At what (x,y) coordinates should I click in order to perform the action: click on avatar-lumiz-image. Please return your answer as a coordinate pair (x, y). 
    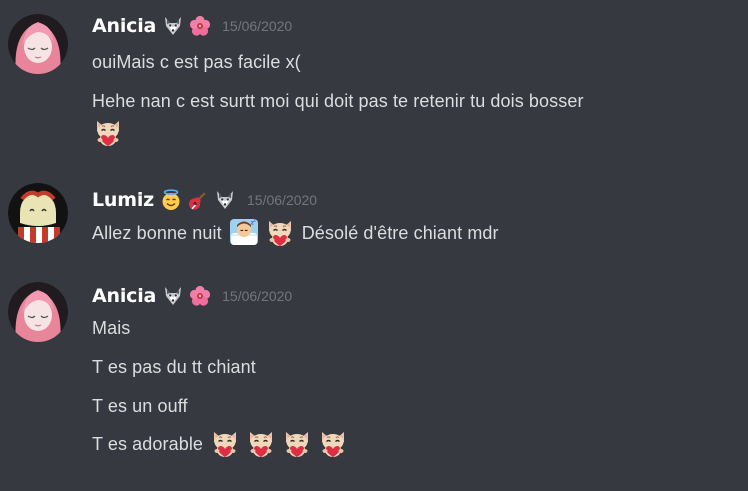
    Looking at the image, I should click on (38, 213).